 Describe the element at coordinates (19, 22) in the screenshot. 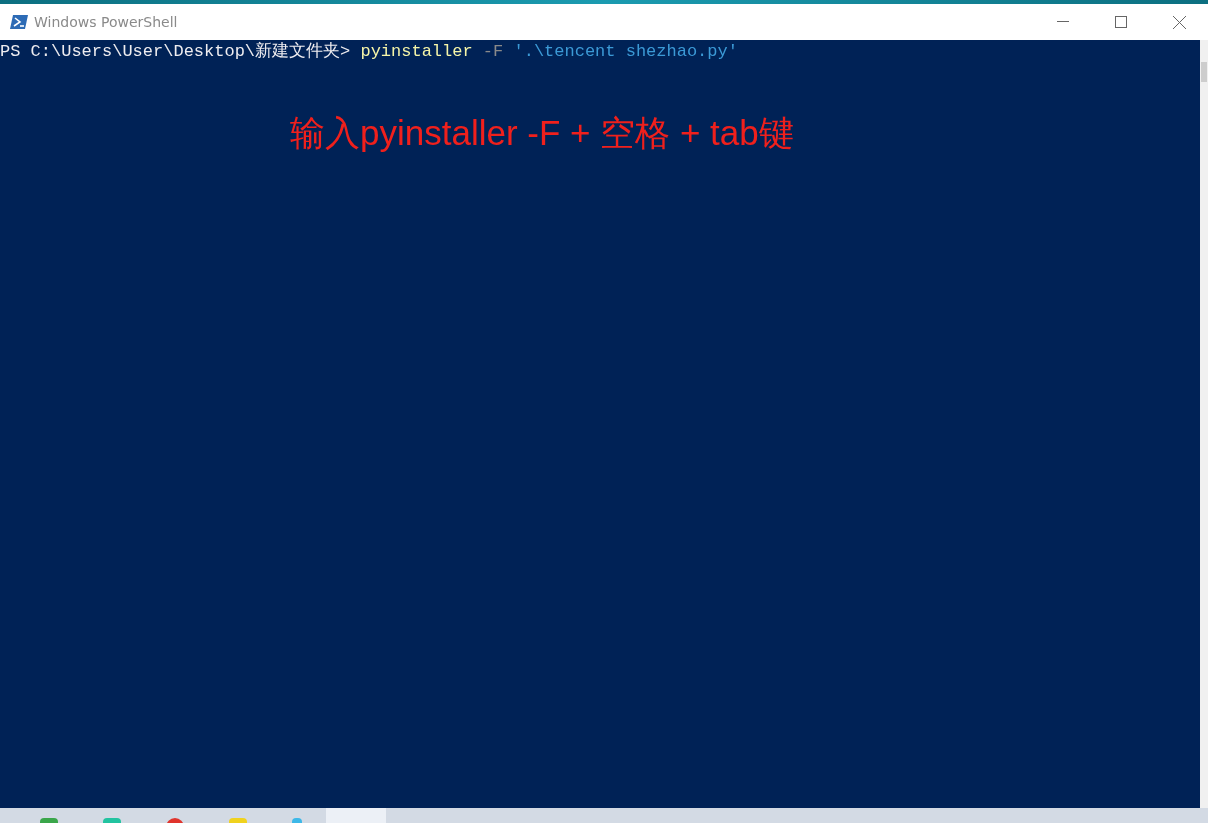

I see `powershell-icon` at that location.